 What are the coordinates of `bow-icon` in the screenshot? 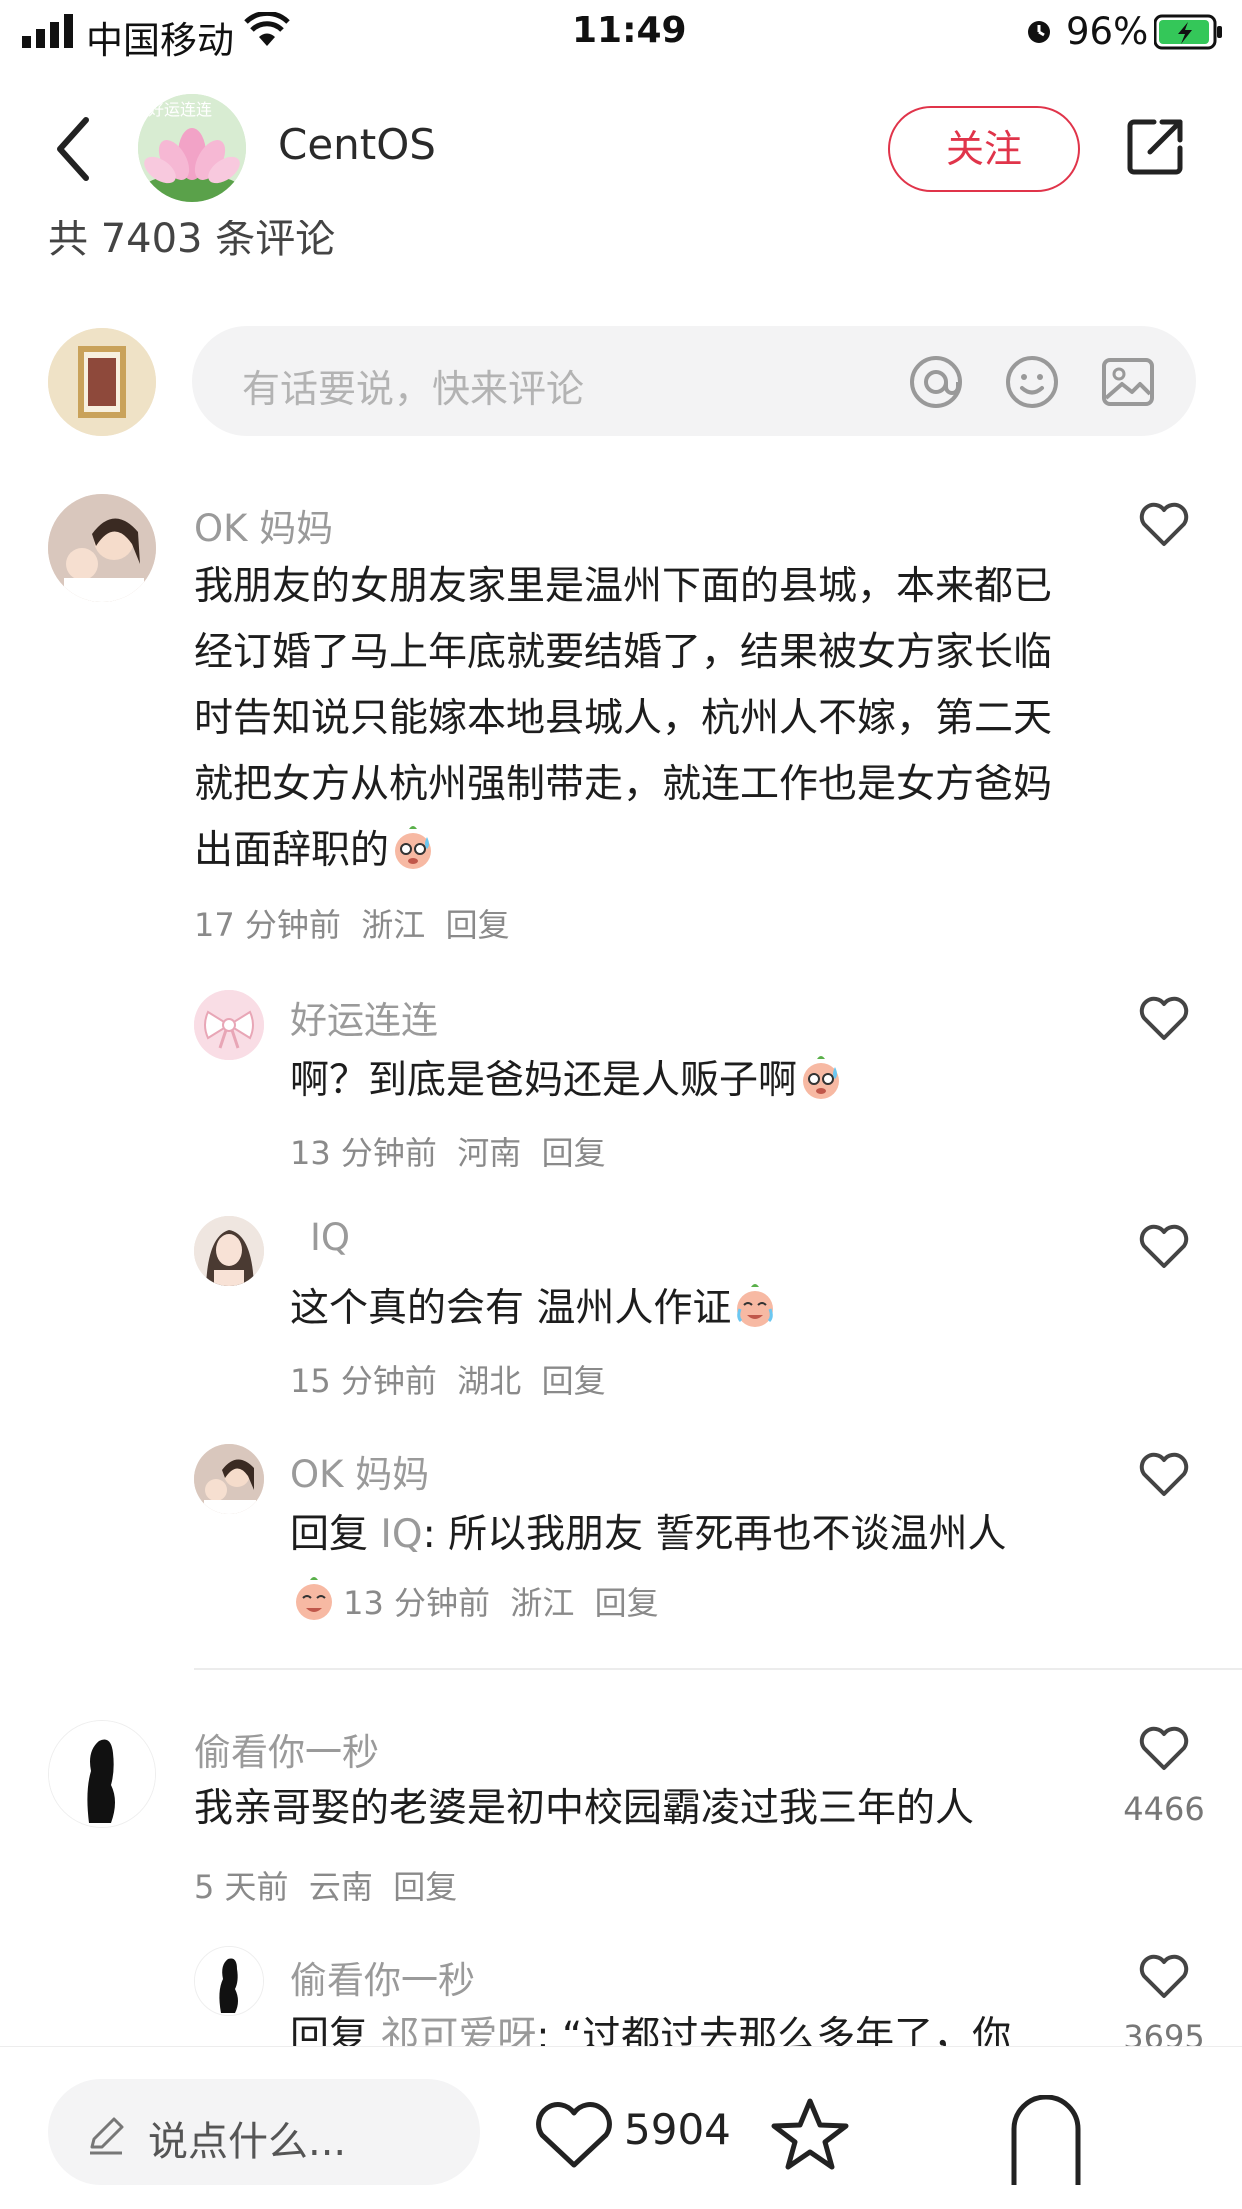 It's located at (229, 1025).